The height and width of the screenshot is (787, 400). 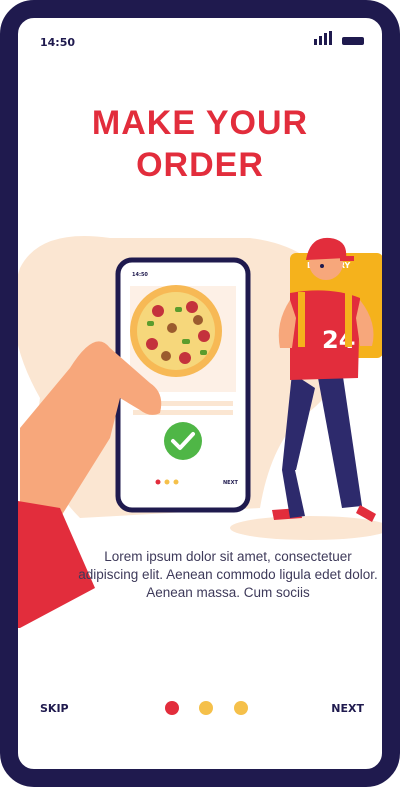 I want to click on pagination-dots, so click(x=214, y=708).